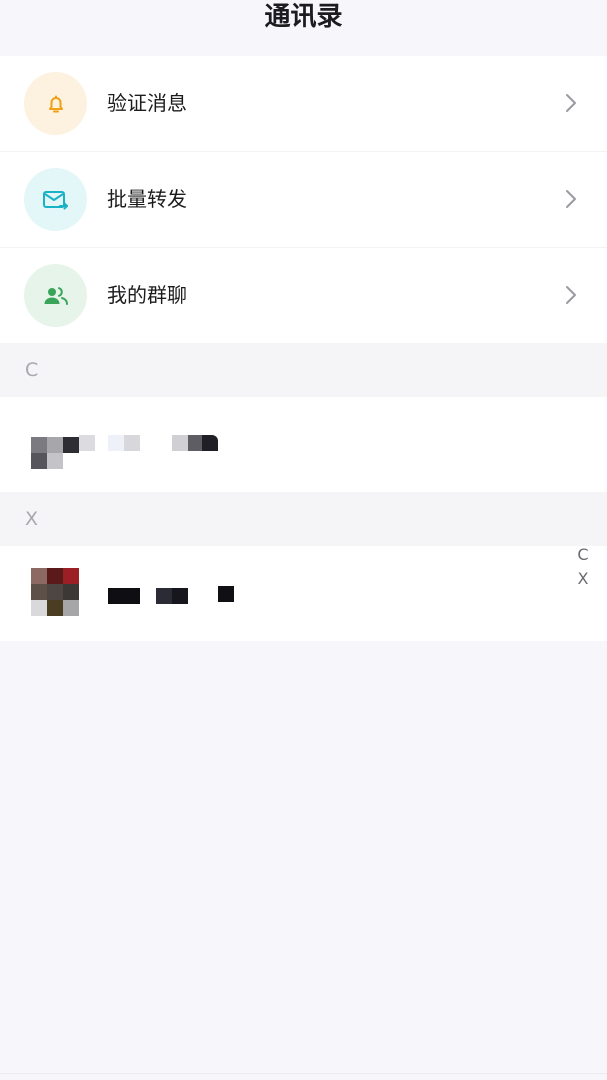 This screenshot has height=1080, width=607. I want to click on group-icon, so click(55, 295).